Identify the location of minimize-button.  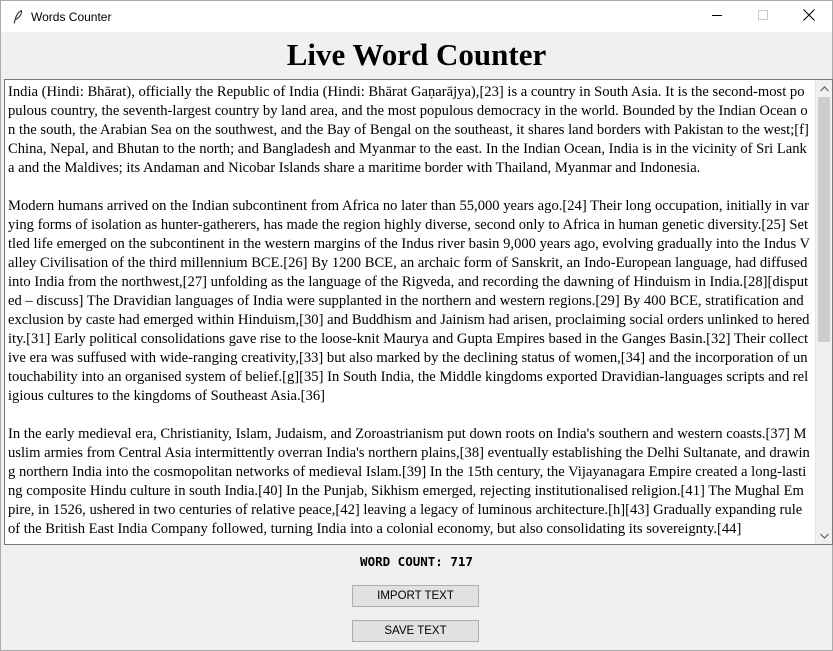
(717, 16).